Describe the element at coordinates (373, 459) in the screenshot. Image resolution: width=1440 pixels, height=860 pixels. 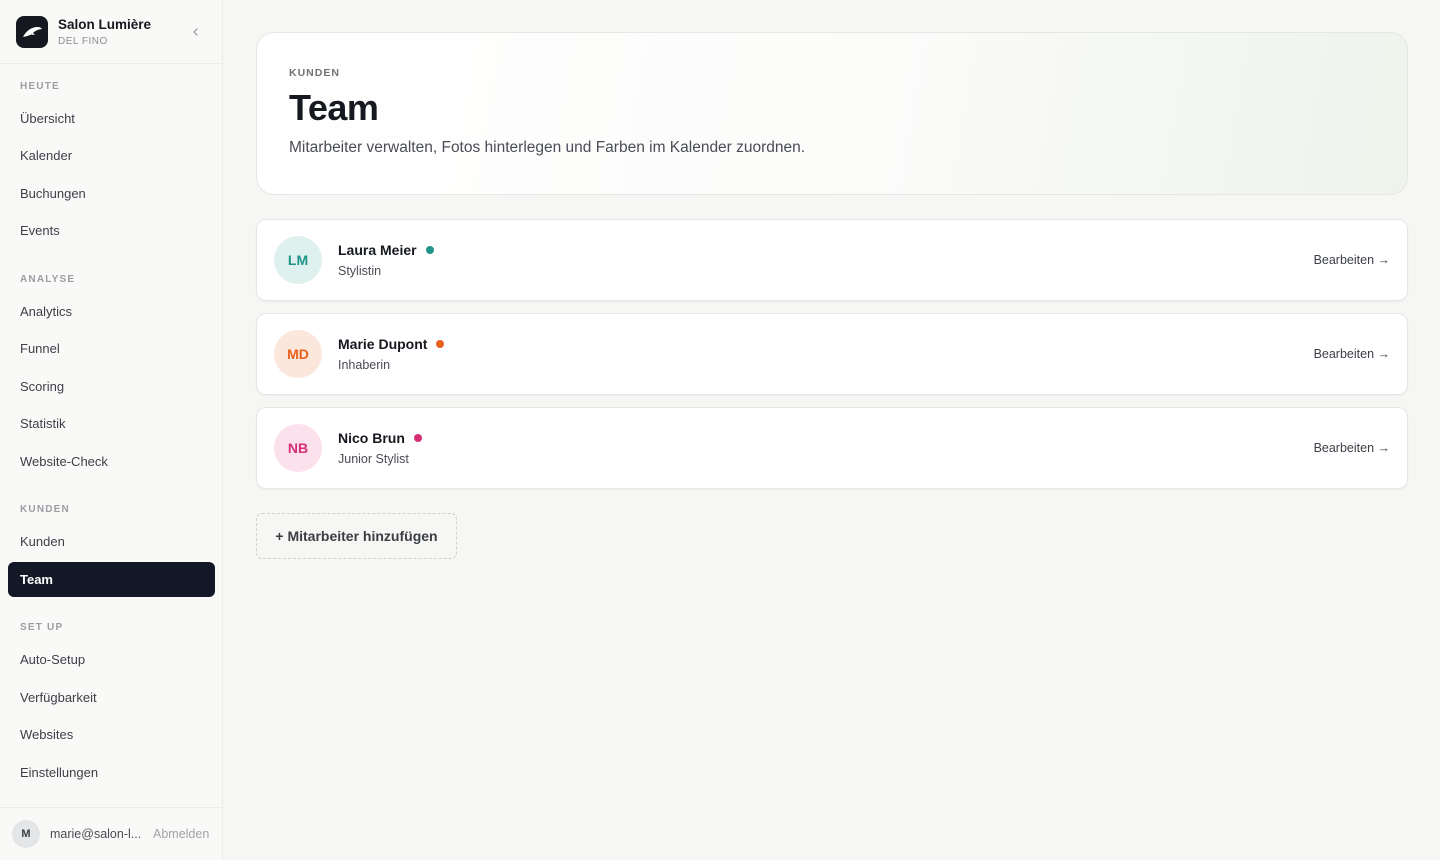
I see `member-role: Junior Stylist` at that location.